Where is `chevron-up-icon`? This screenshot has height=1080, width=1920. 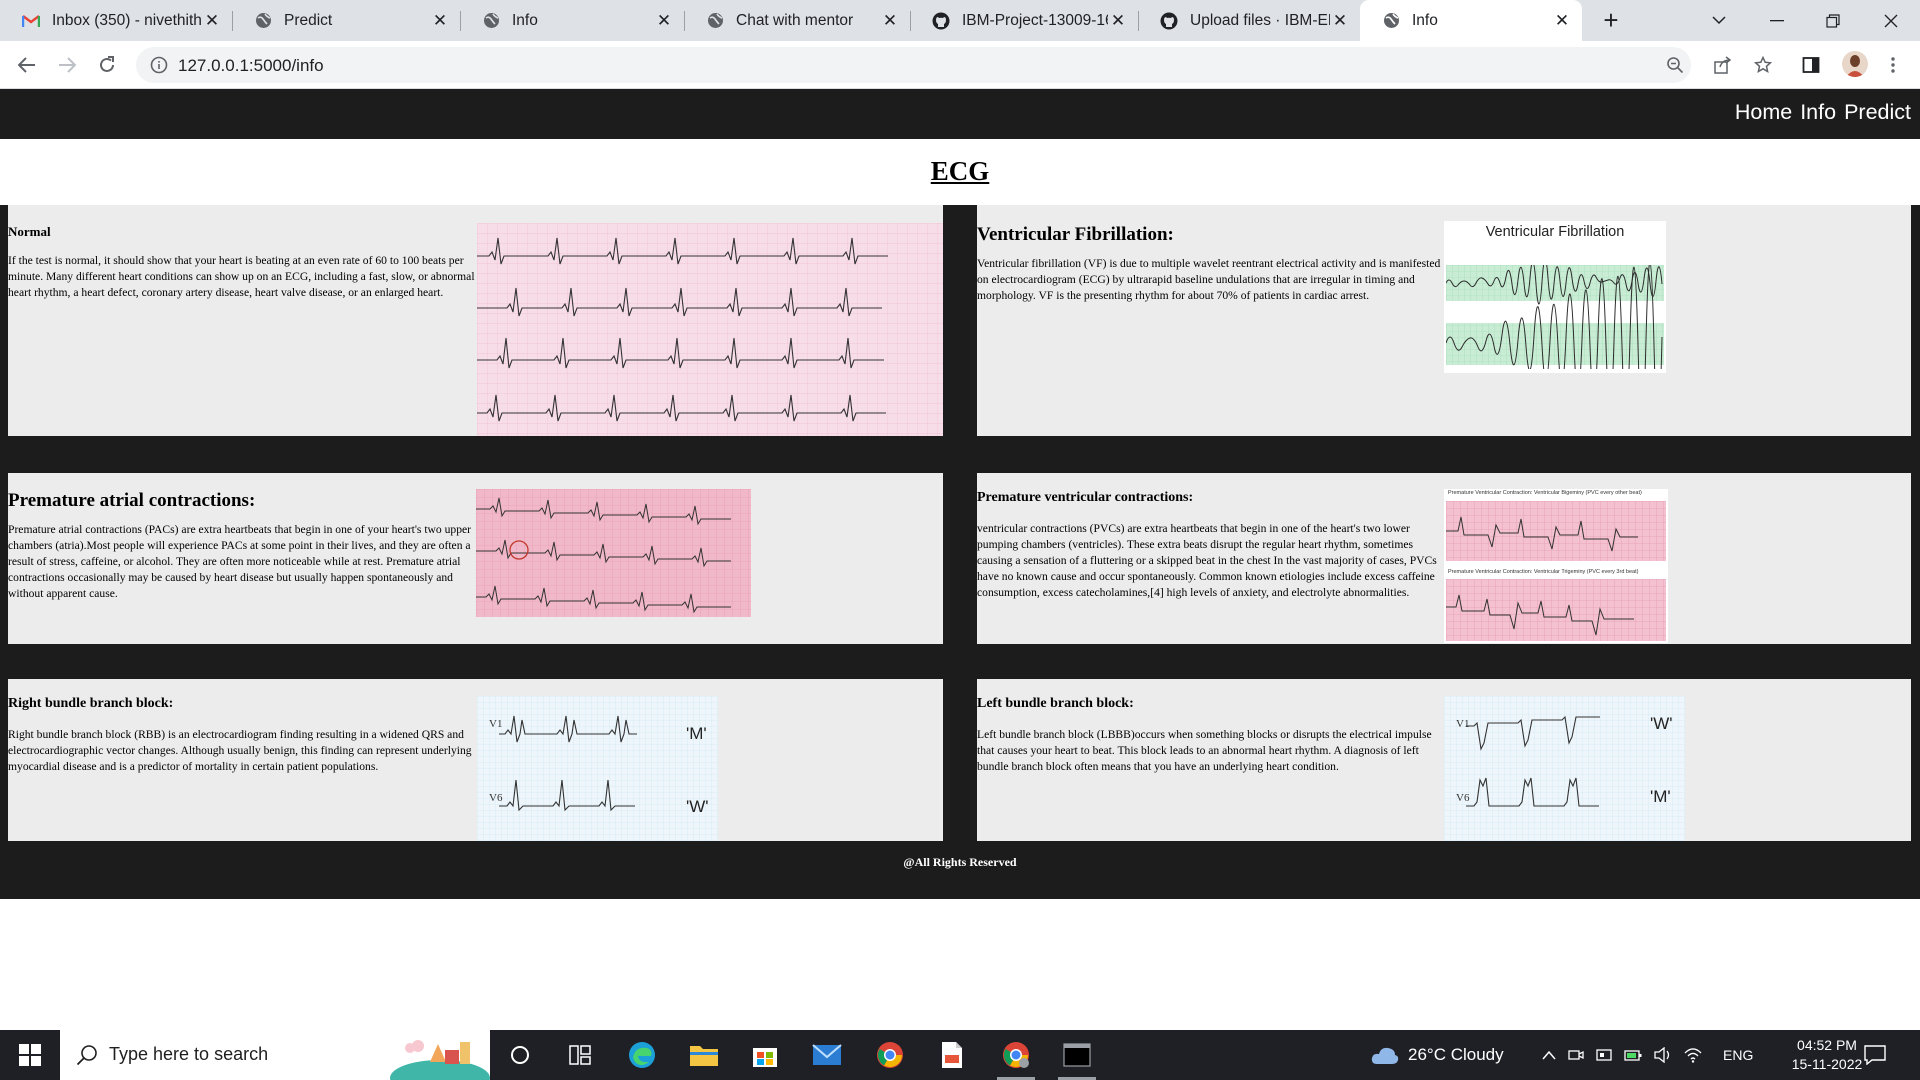
chevron-up-icon is located at coordinates (1549, 1055).